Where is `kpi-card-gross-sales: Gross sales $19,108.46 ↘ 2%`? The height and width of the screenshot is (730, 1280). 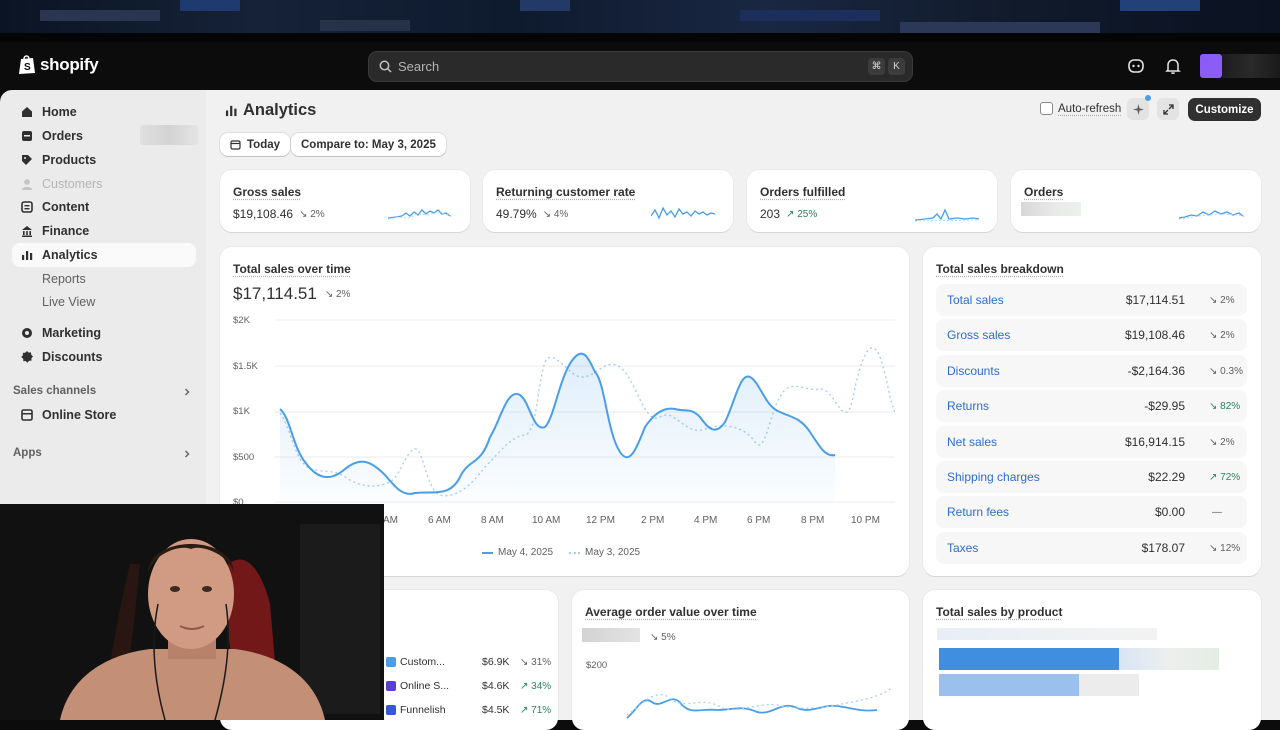 kpi-card-gross-sales: Gross sales $19,108.46 ↘ 2% is located at coordinates (345, 201).